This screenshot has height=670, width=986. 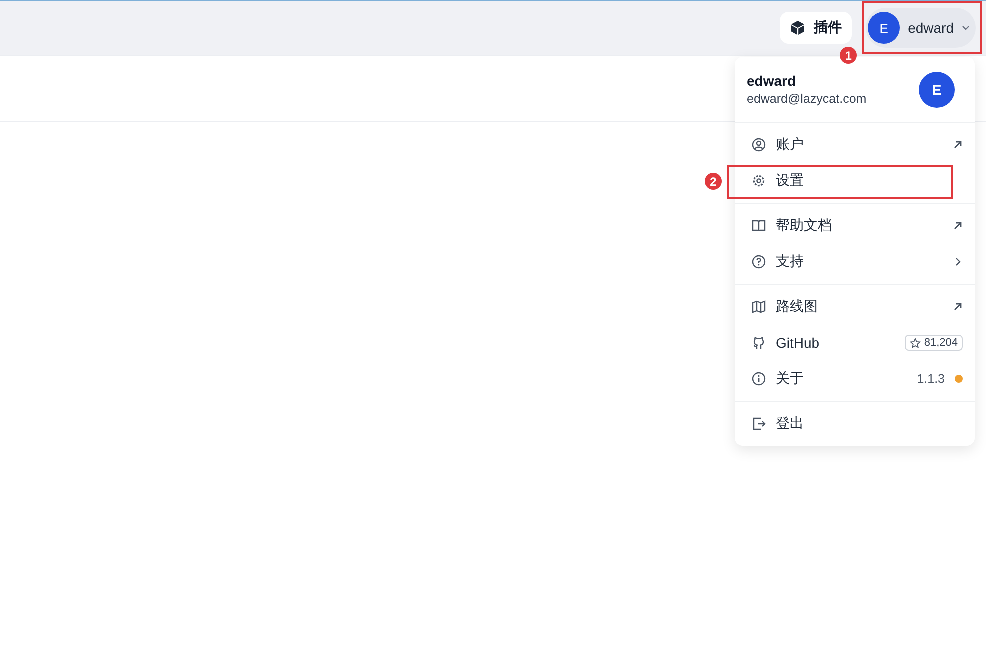 I want to click on menu-item: GitHub 81,204, so click(x=855, y=343).